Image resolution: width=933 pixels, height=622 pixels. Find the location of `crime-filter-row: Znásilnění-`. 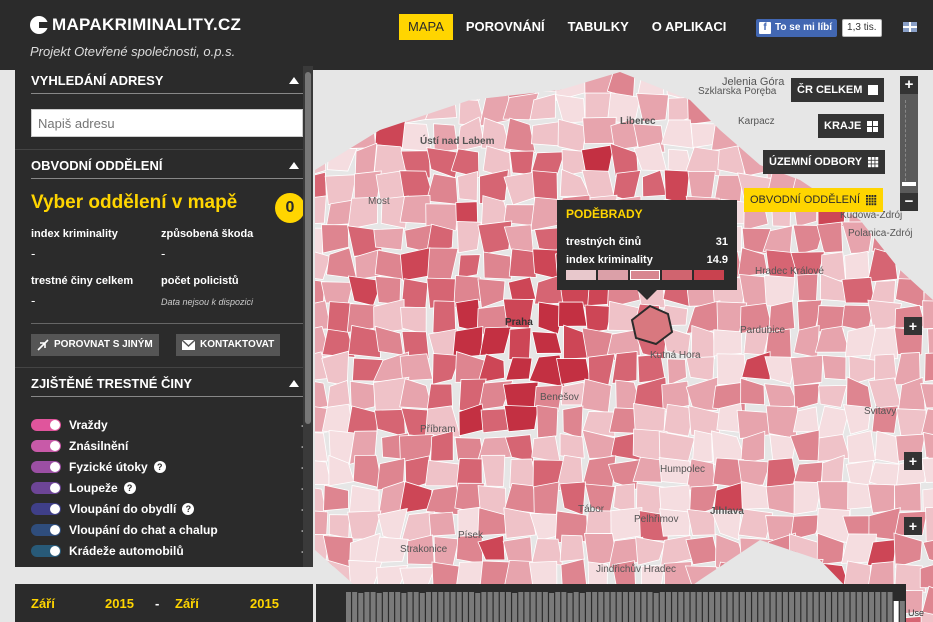

crime-filter-row: Znásilnění- is located at coordinates (168, 446).